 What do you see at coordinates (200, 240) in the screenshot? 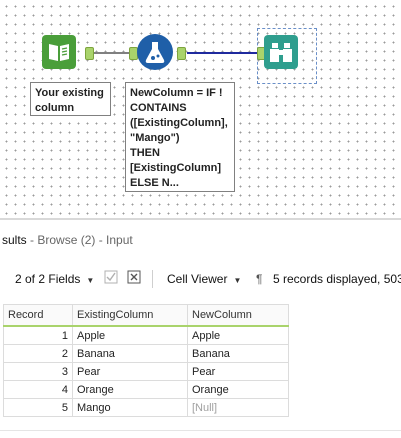
I see `results-header: sults - Browse (2) - Input` at bounding box center [200, 240].